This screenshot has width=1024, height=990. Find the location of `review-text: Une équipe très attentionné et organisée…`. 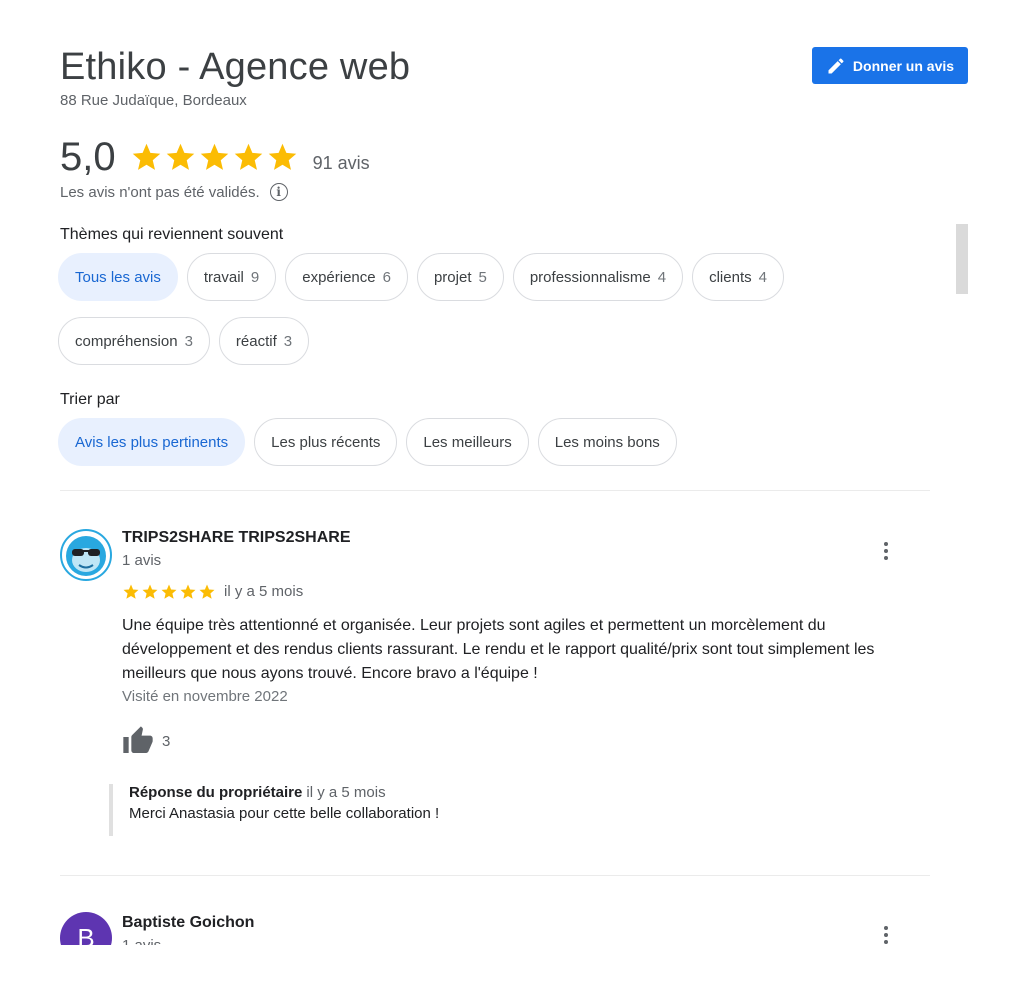

review-text: Une équipe très attentionné et organisée… is located at coordinates (498, 649).